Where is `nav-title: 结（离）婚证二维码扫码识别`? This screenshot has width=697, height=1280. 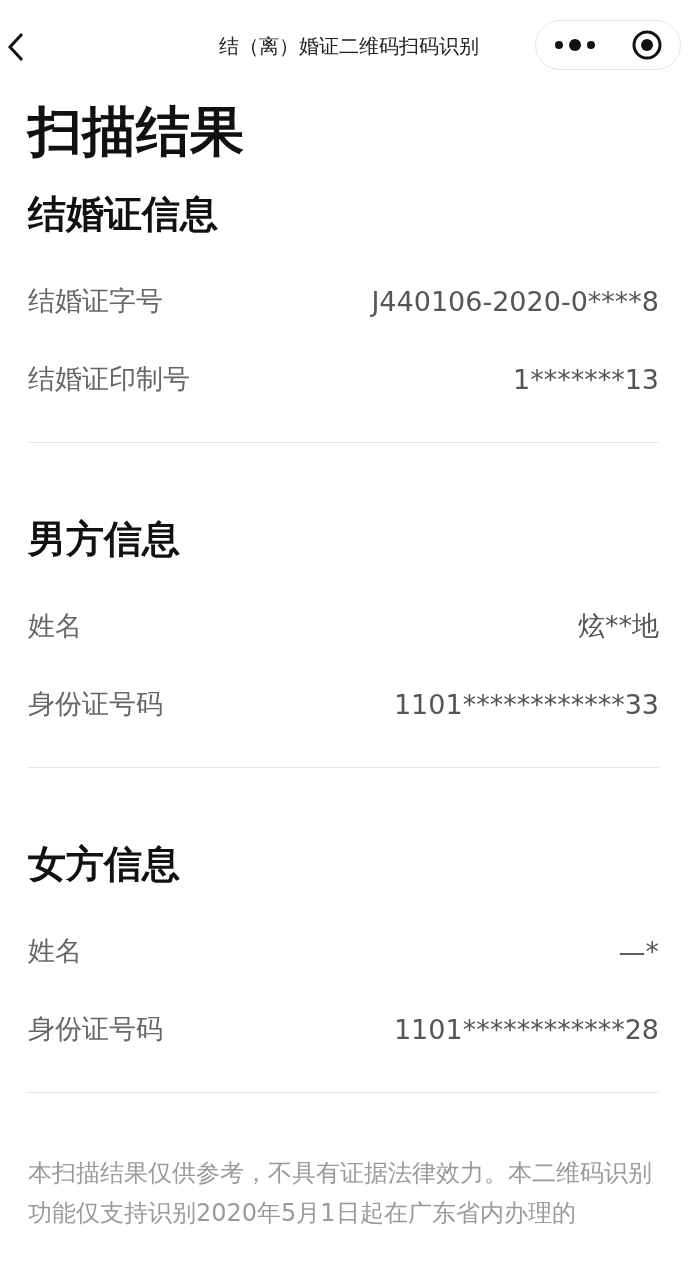
nav-title: 结（离）婚证二维码扫码识别 is located at coordinates (348, 46).